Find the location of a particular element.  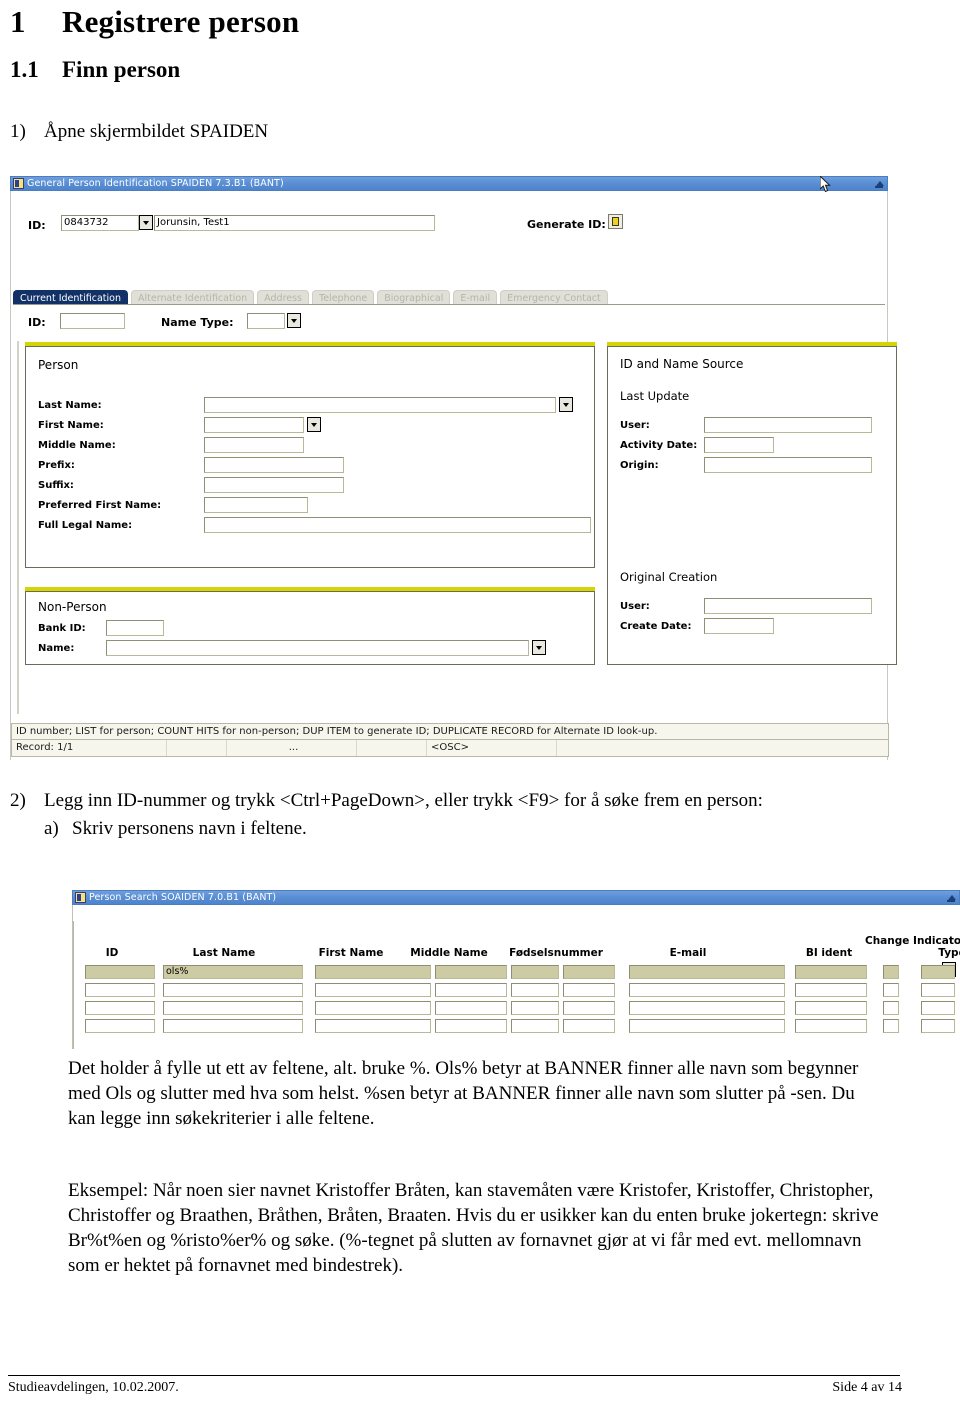

original-creation-title: Original Creation is located at coordinates (669, 577).